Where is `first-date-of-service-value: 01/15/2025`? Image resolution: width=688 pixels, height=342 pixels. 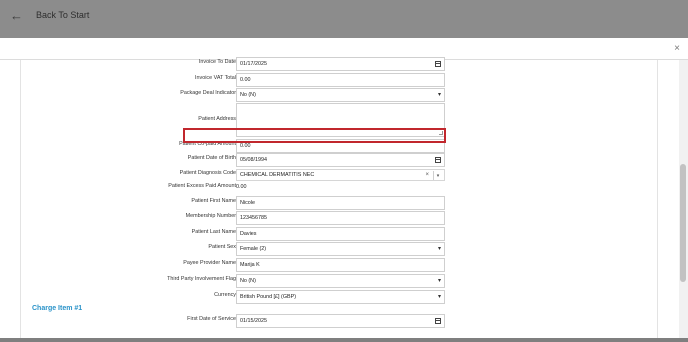 first-date-of-service-value: 01/15/2025 is located at coordinates (253, 321).